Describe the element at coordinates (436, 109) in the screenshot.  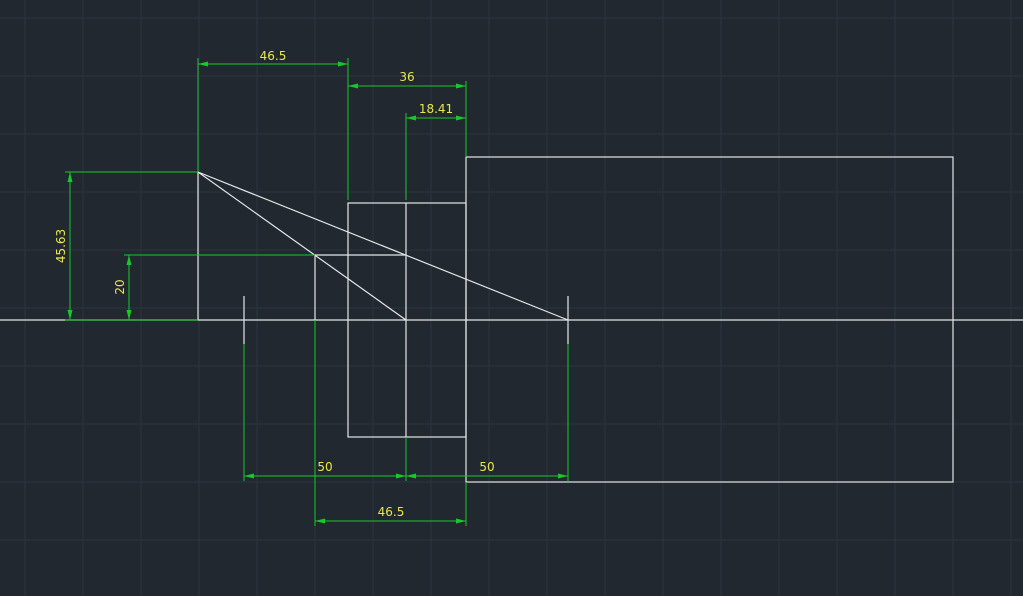
I see `dim-label-top-1841: 18.41` at that location.